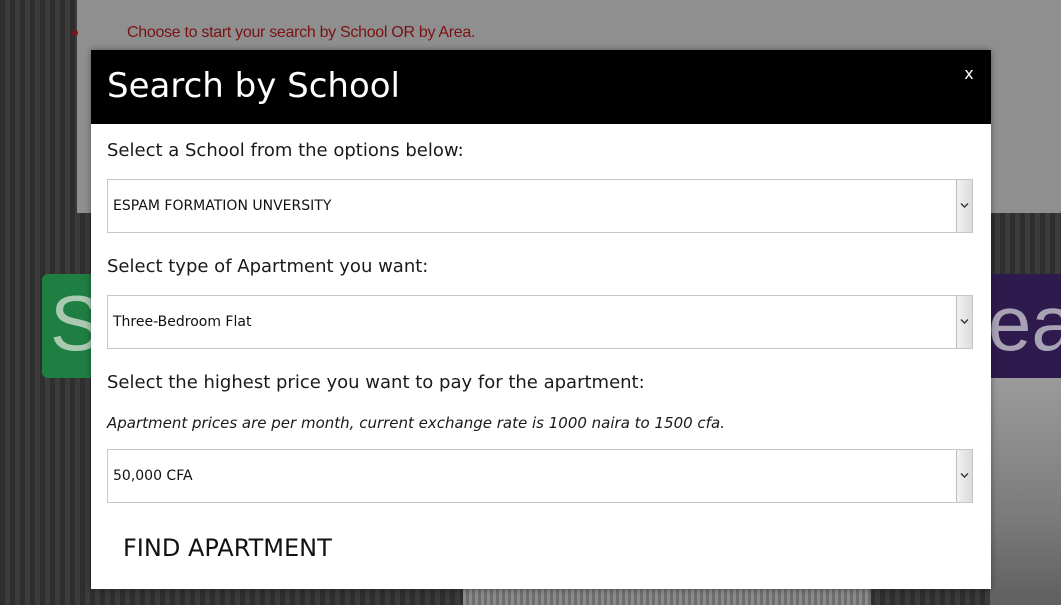  Describe the element at coordinates (969, 73) in the screenshot. I see `close-button: x` at that location.